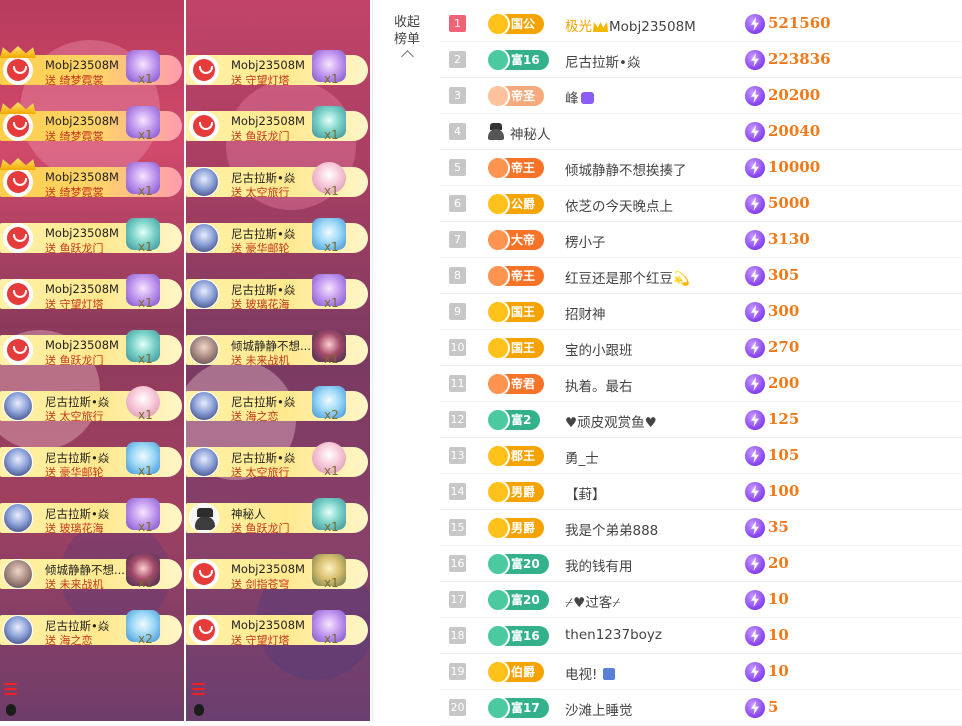 This screenshot has width=962, height=726. What do you see at coordinates (701, 168) in the screenshot?
I see `leaderboard-row: 5 帝王 倾城静静不想挨揍了 10000` at bounding box center [701, 168].